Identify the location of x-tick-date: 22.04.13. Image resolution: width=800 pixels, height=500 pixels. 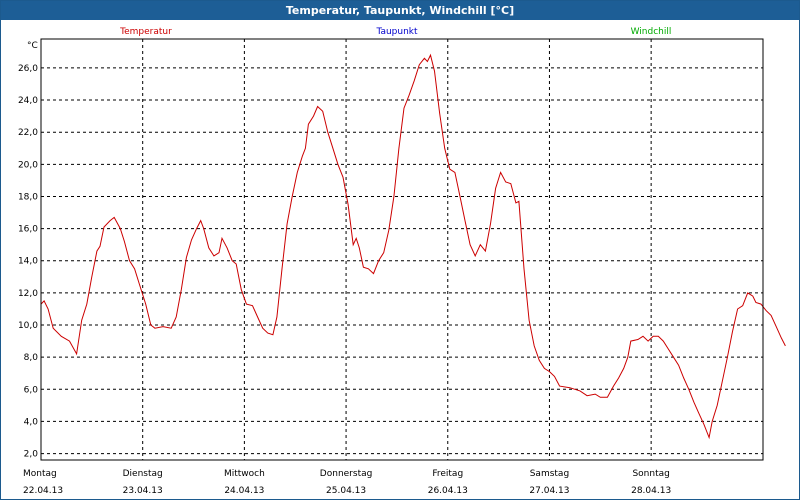
(43, 491).